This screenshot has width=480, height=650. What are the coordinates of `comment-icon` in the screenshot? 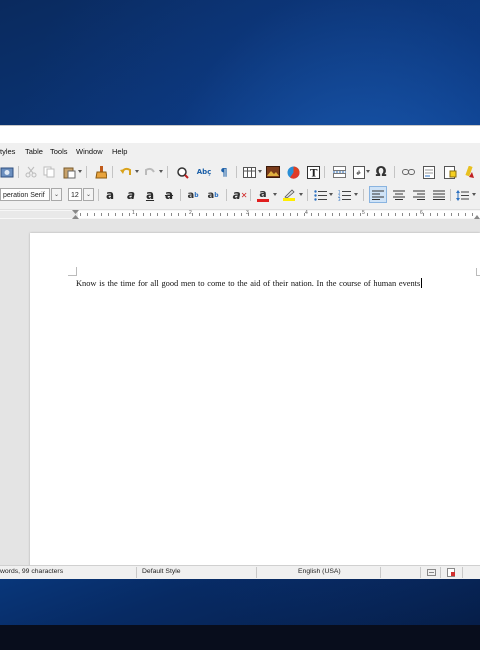 It's located at (450, 172).